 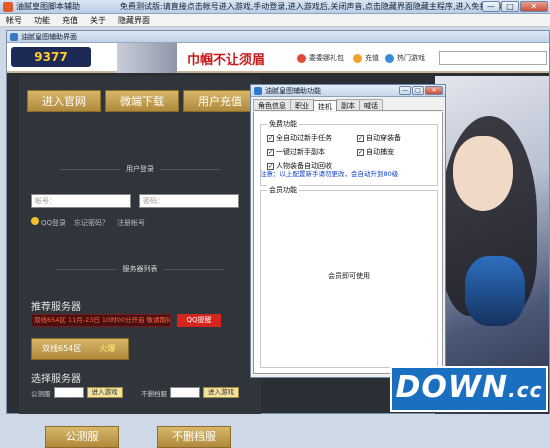 What do you see at coordinates (41, 393) in the screenshot?
I see `test-server-label: 公测服` at bounding box center [41, 393].